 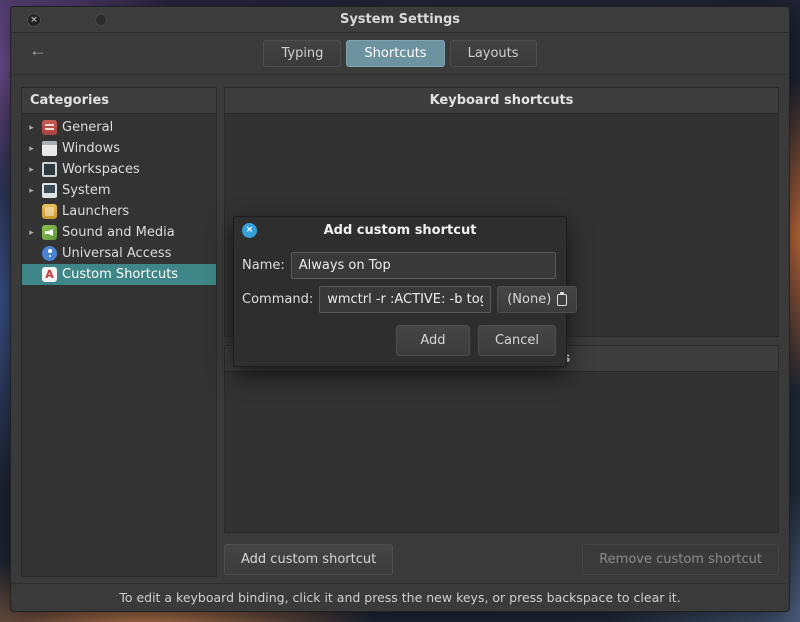 I want to click on tab-layouts: Layouts, so click(x=493, y=53).